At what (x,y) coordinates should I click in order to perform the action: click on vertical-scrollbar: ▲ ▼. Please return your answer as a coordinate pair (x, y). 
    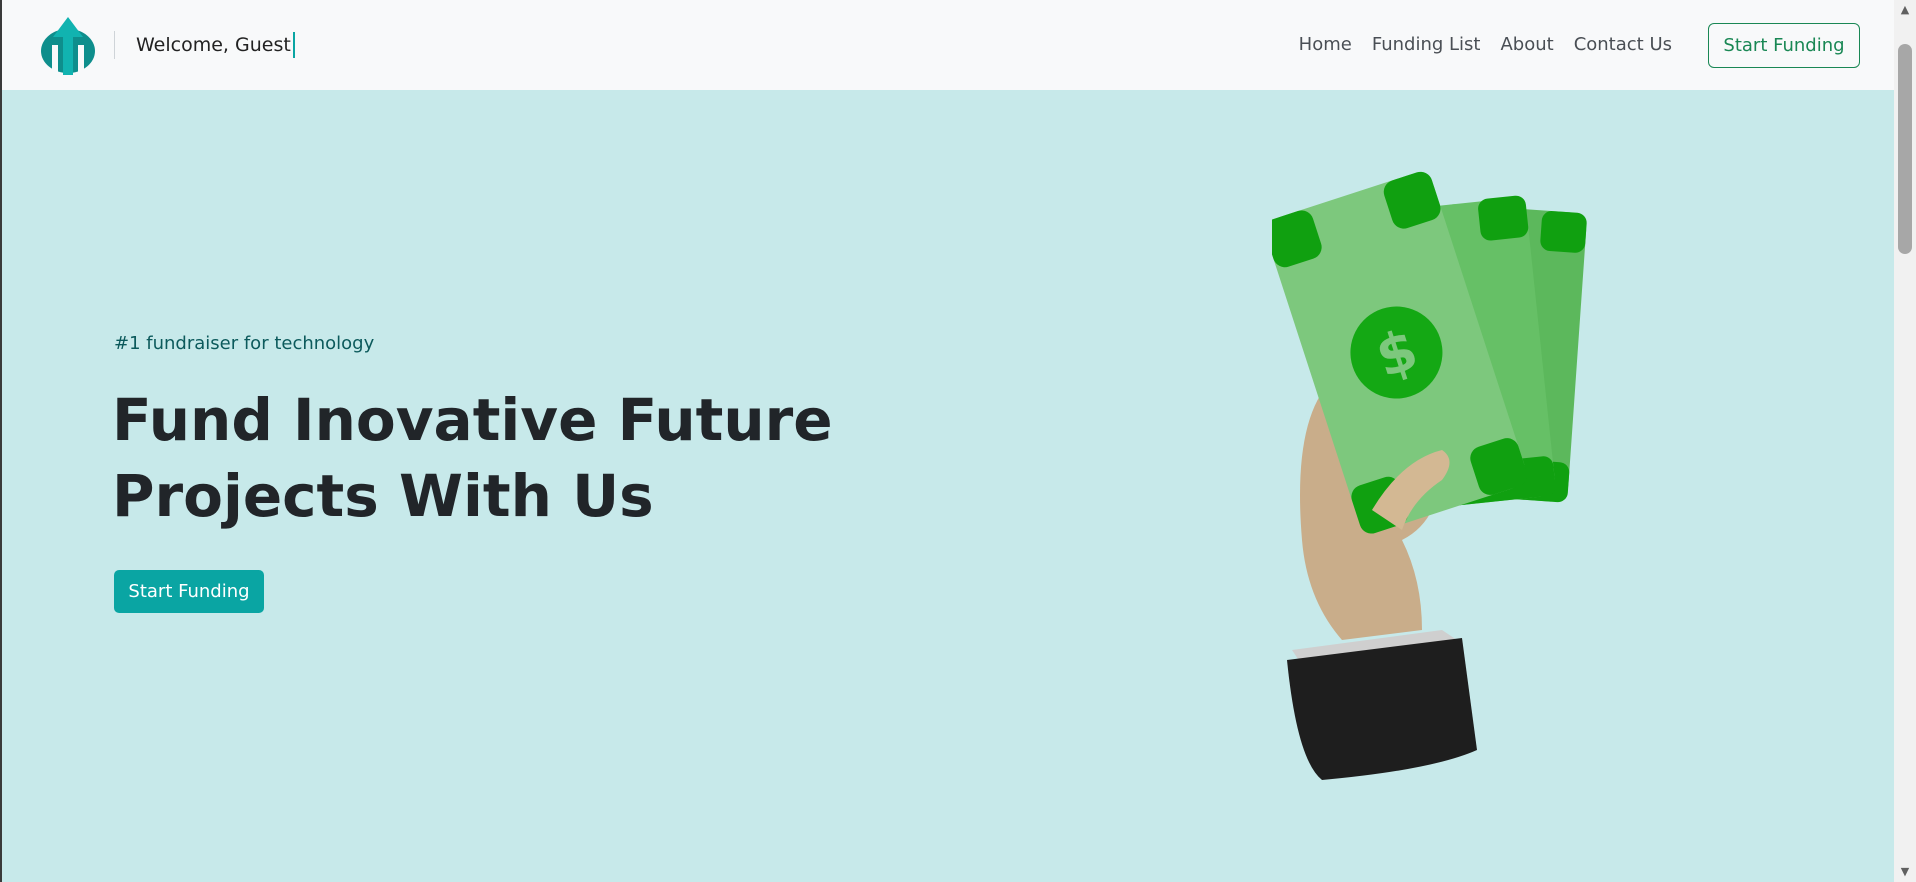
    Looking at the image, I should click on (1905, 441).